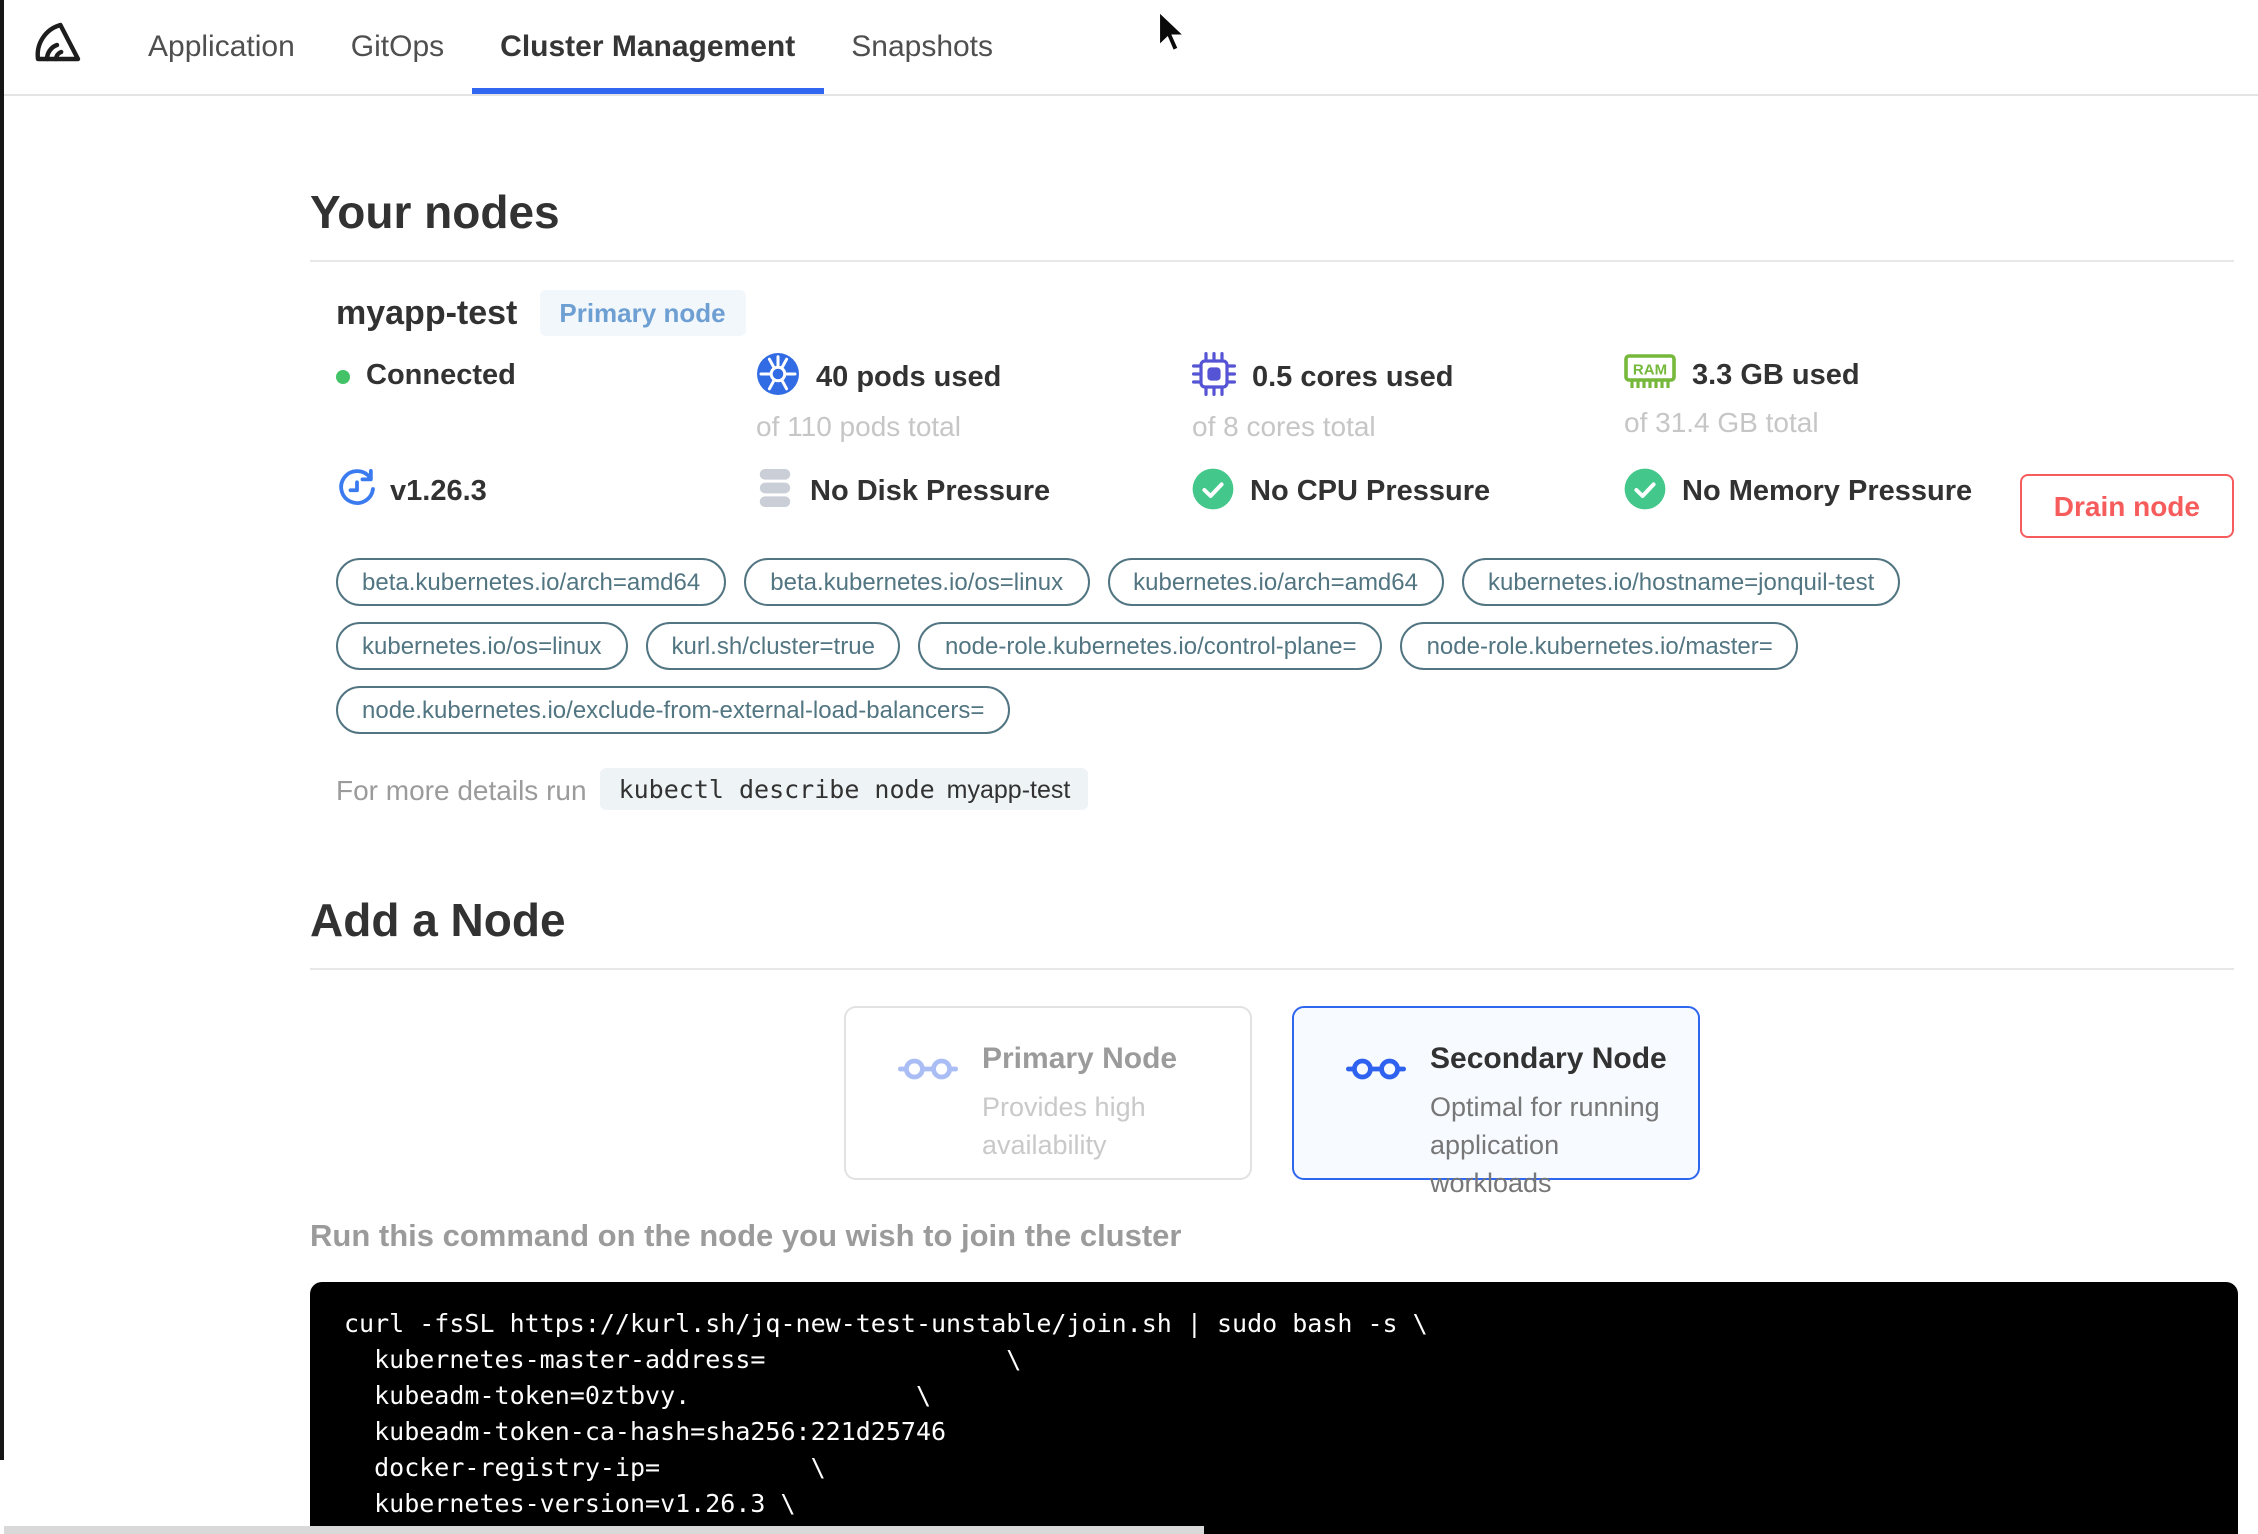 This screenshot has height=1534, width=2258. Describe the element at coordinates (343, 376) in the screenshot. I see `status-dot-icon` at that location.